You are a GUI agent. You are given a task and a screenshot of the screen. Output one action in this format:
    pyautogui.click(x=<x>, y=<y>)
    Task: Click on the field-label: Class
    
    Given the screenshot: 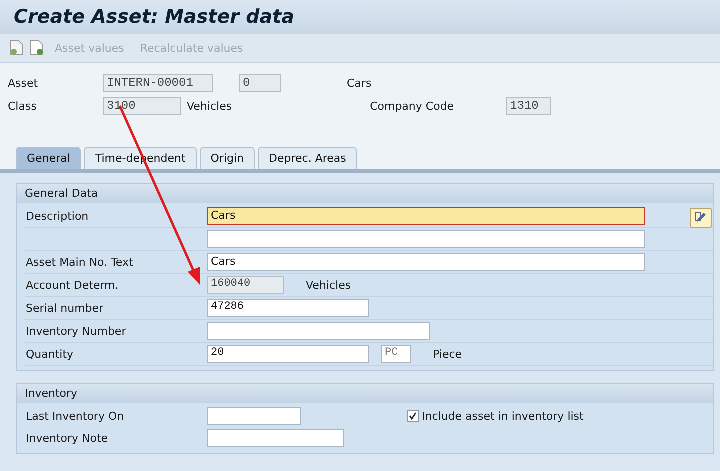 What is the action you would take?
    pyautogui.click(x=23, y=106)
    